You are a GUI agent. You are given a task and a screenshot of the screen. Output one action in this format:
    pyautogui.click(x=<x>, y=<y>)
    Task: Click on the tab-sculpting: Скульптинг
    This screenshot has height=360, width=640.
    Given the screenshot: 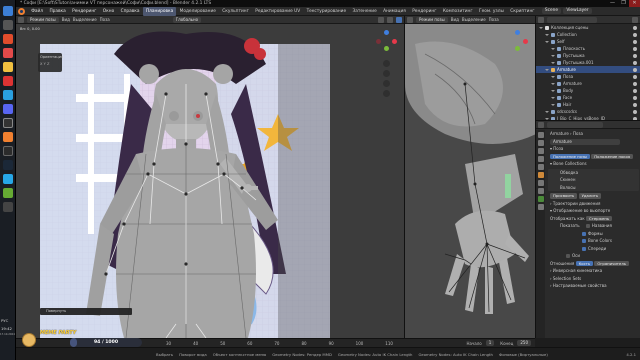 What is the action you would take?
    pyautogui.click(x=235, y=11)
    